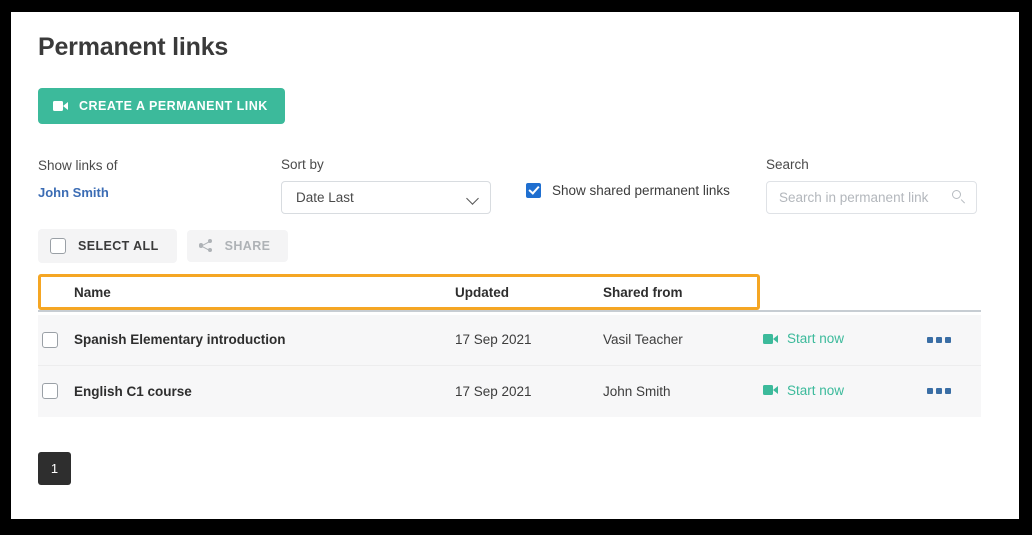  I want to click on search-label: Search, so click(787, 164).